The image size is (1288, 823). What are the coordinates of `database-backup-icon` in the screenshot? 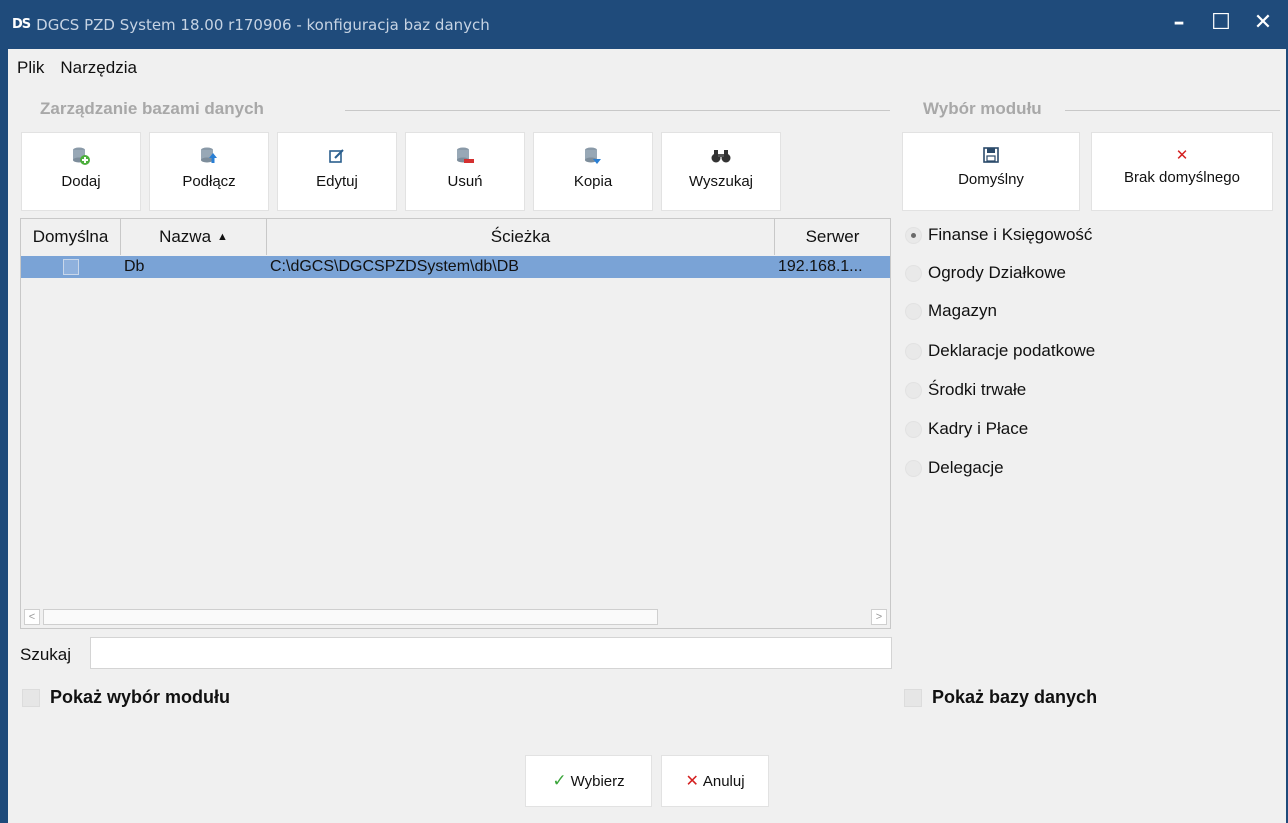 It's located at (593, 156).